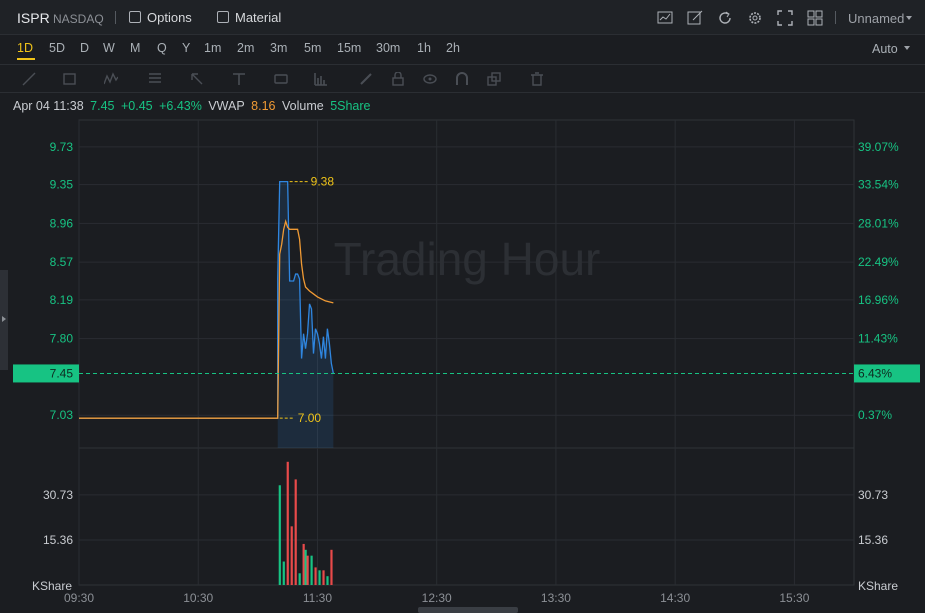 The height and width of the screenshot is (613, 925). I want to click on layout-selector: Unnamed, so click(880, 18).